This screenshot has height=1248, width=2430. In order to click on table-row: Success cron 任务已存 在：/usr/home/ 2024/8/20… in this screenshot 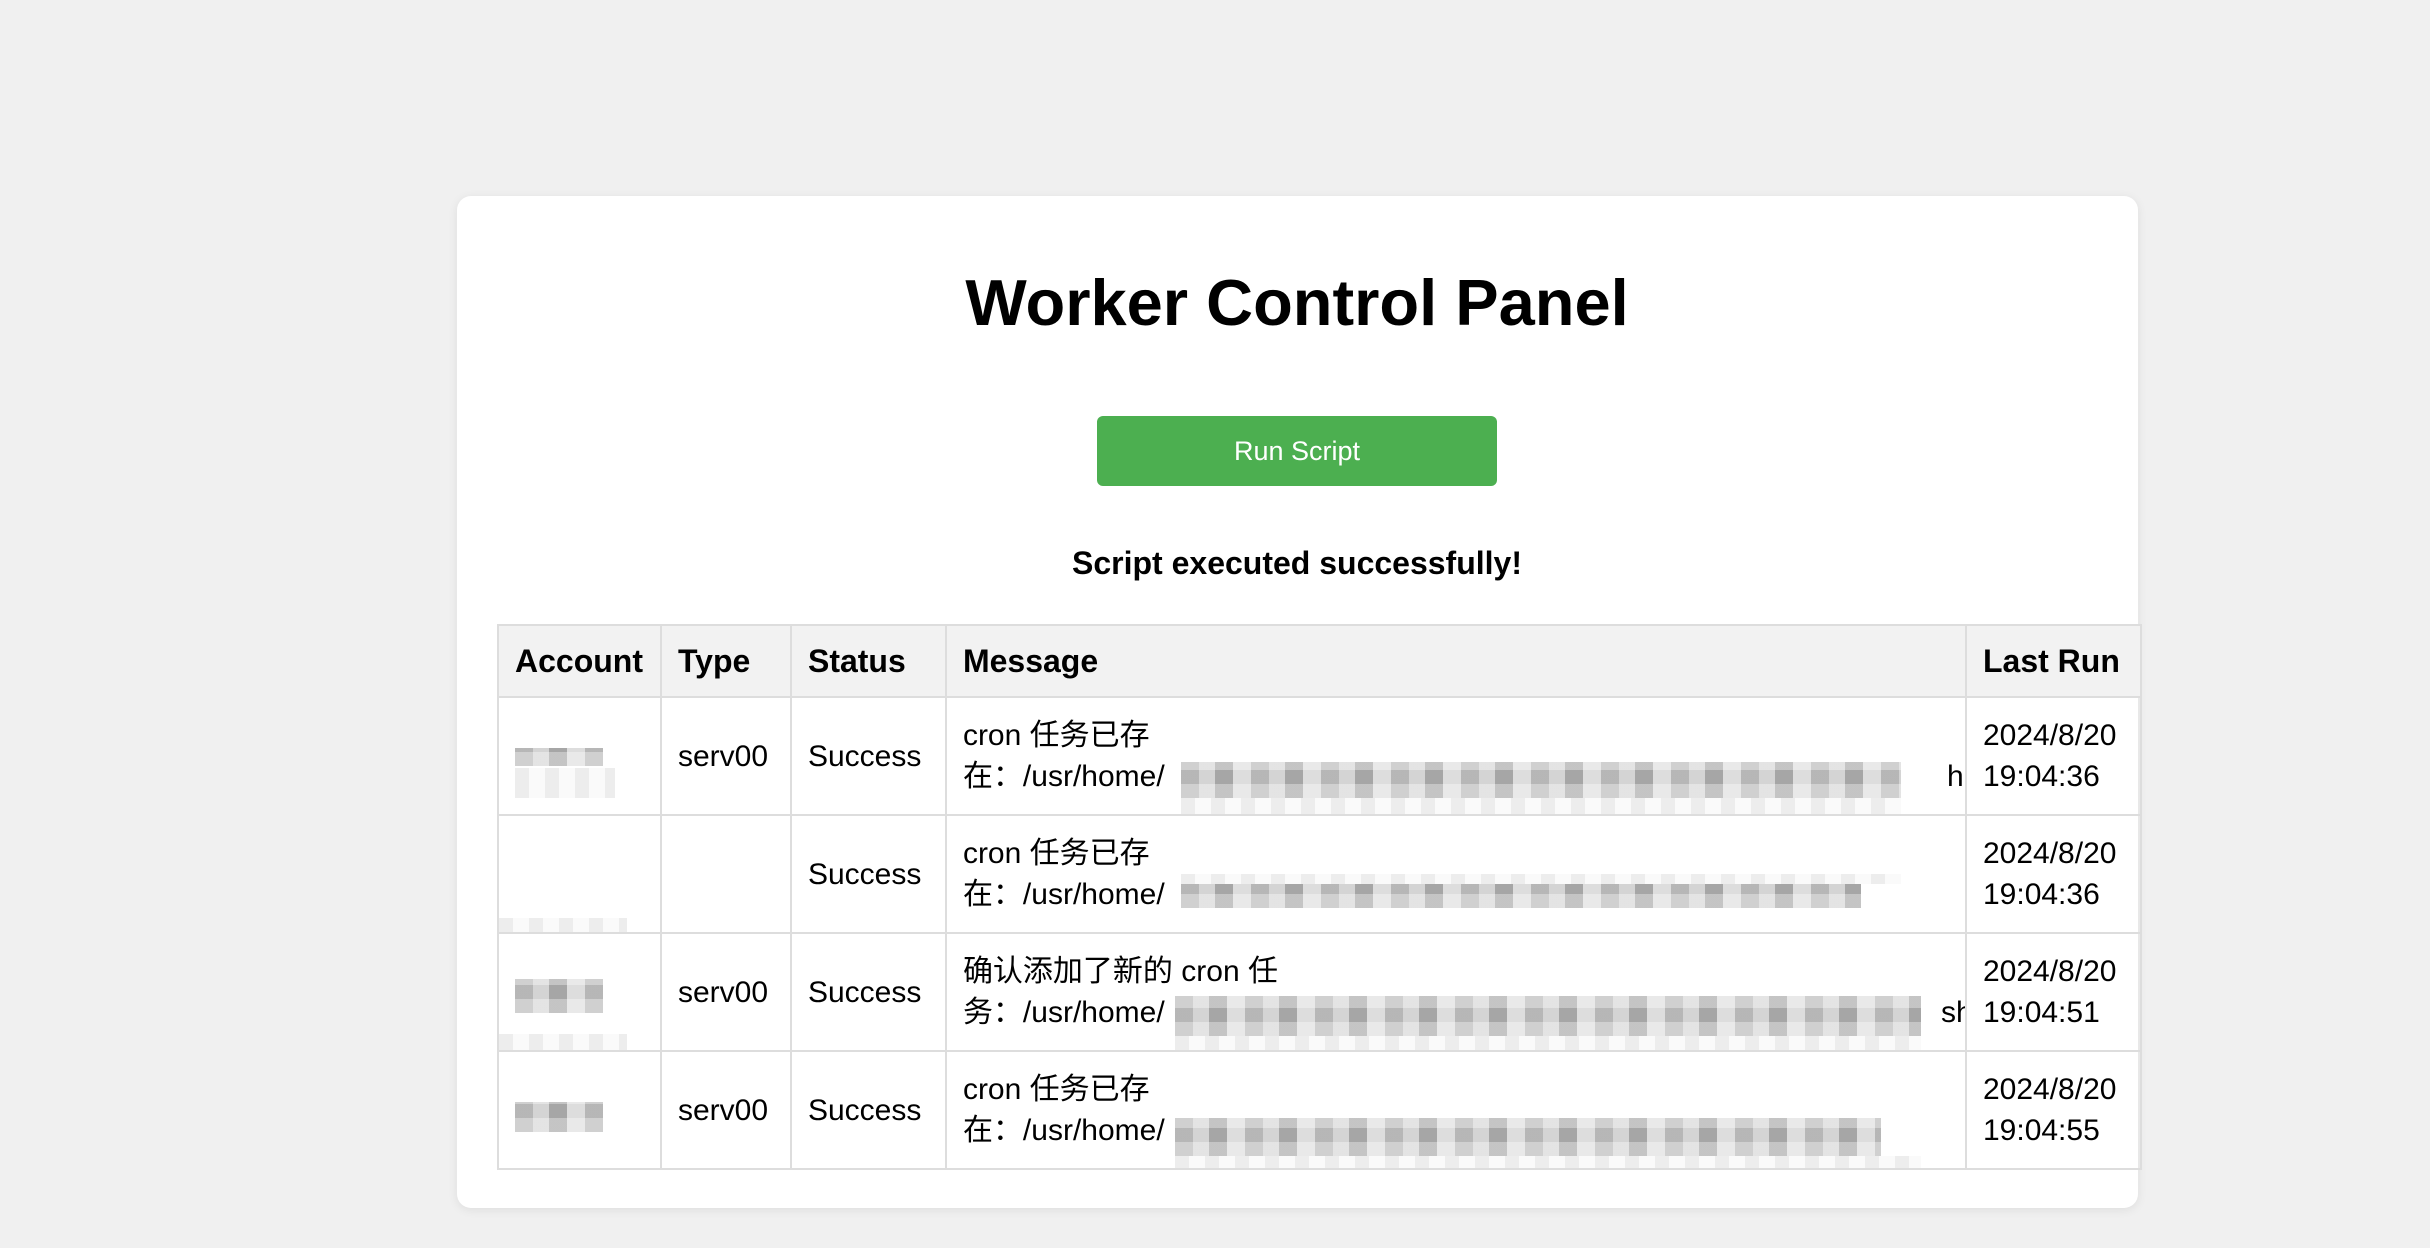, I will do `click(1320, 874)`.